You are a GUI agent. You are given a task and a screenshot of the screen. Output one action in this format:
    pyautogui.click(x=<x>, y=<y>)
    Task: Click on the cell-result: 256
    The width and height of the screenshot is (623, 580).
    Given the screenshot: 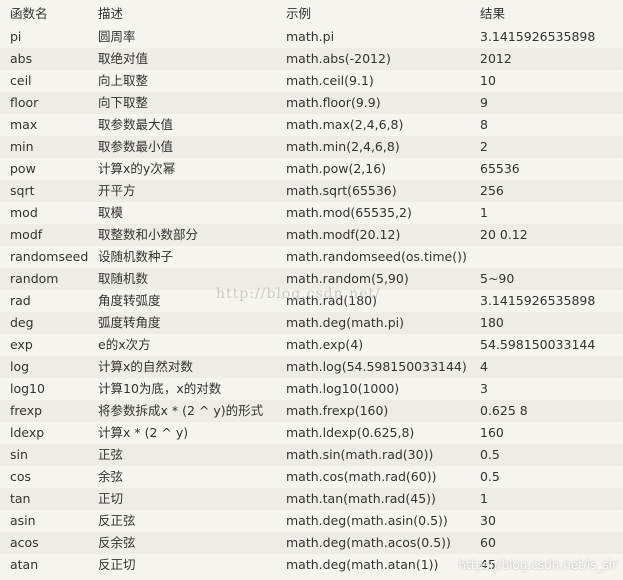 What is the action you would take?
    pyautogui.click(x=492, y=190)
    